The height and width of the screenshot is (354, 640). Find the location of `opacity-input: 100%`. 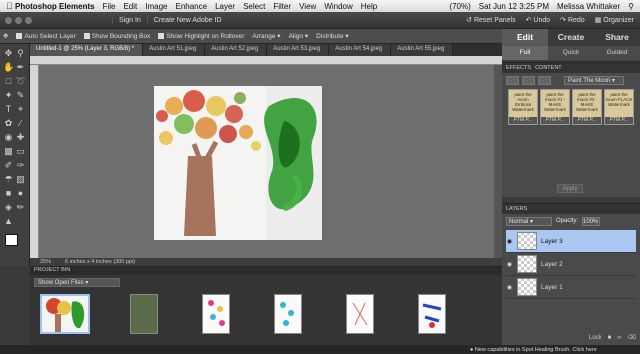

opacity-input: 100% is located at coordinates (591, 221).